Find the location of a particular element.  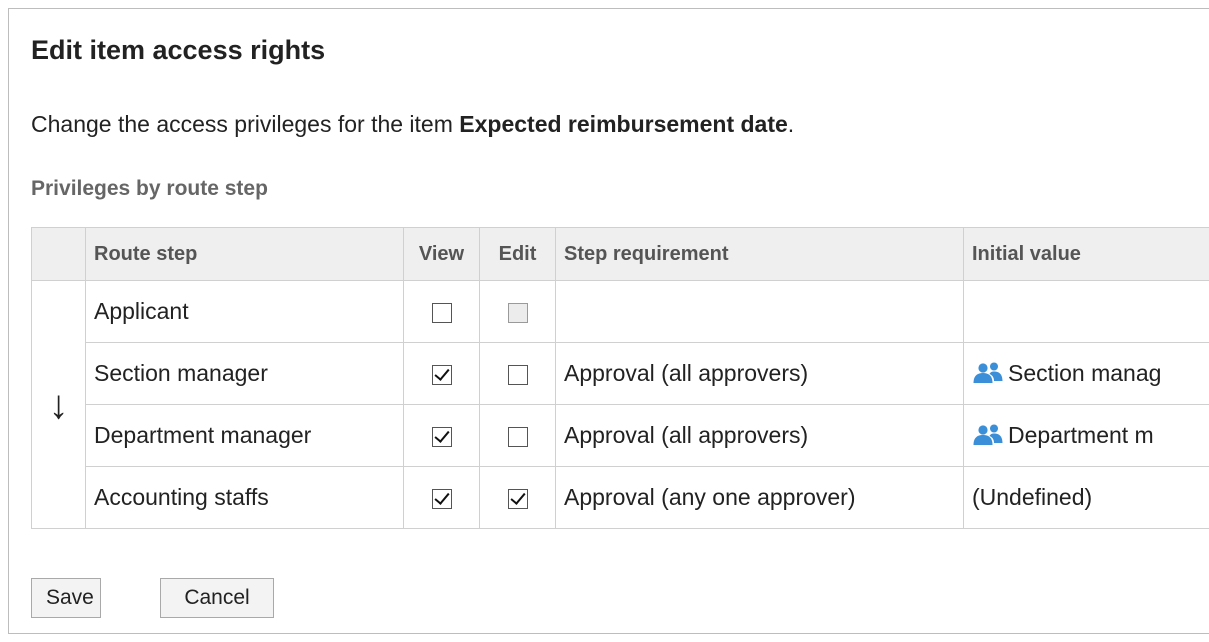

flow-arrow-cell: ↓ is located at coordinates (58, 404).